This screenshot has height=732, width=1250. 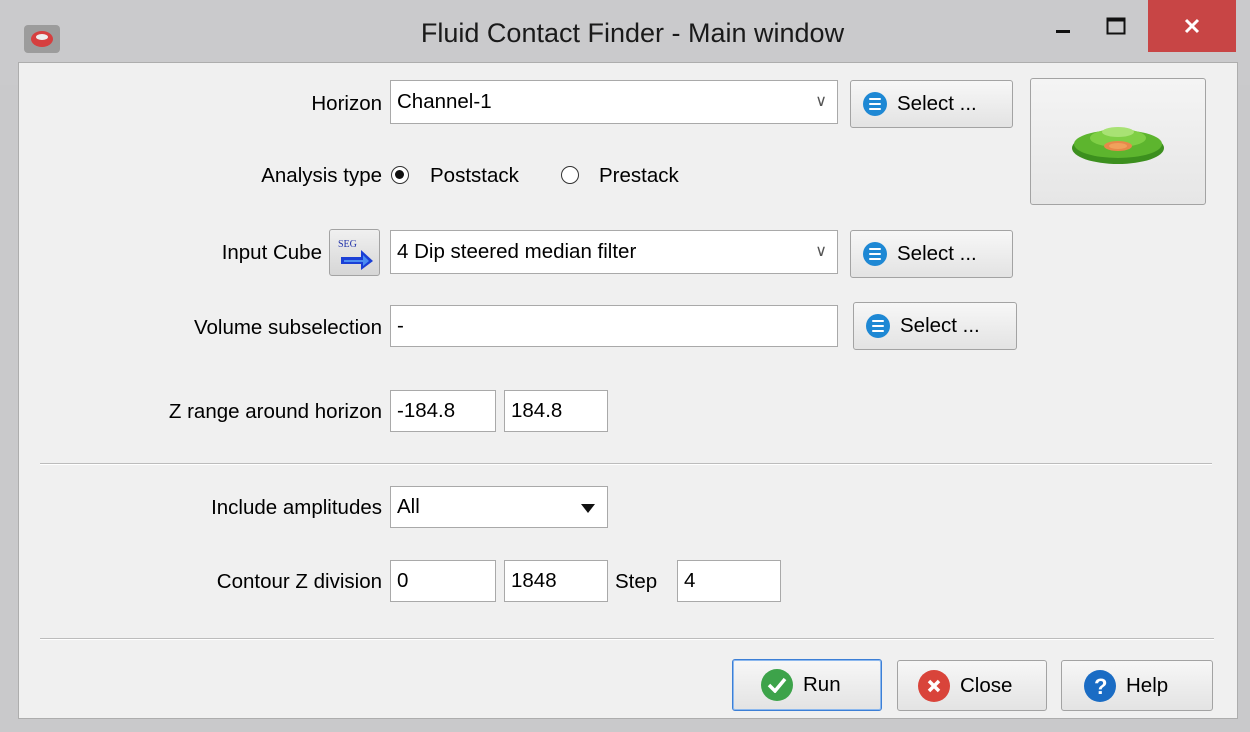 I want to click on close-window-button, so click(x=1192, y=26).